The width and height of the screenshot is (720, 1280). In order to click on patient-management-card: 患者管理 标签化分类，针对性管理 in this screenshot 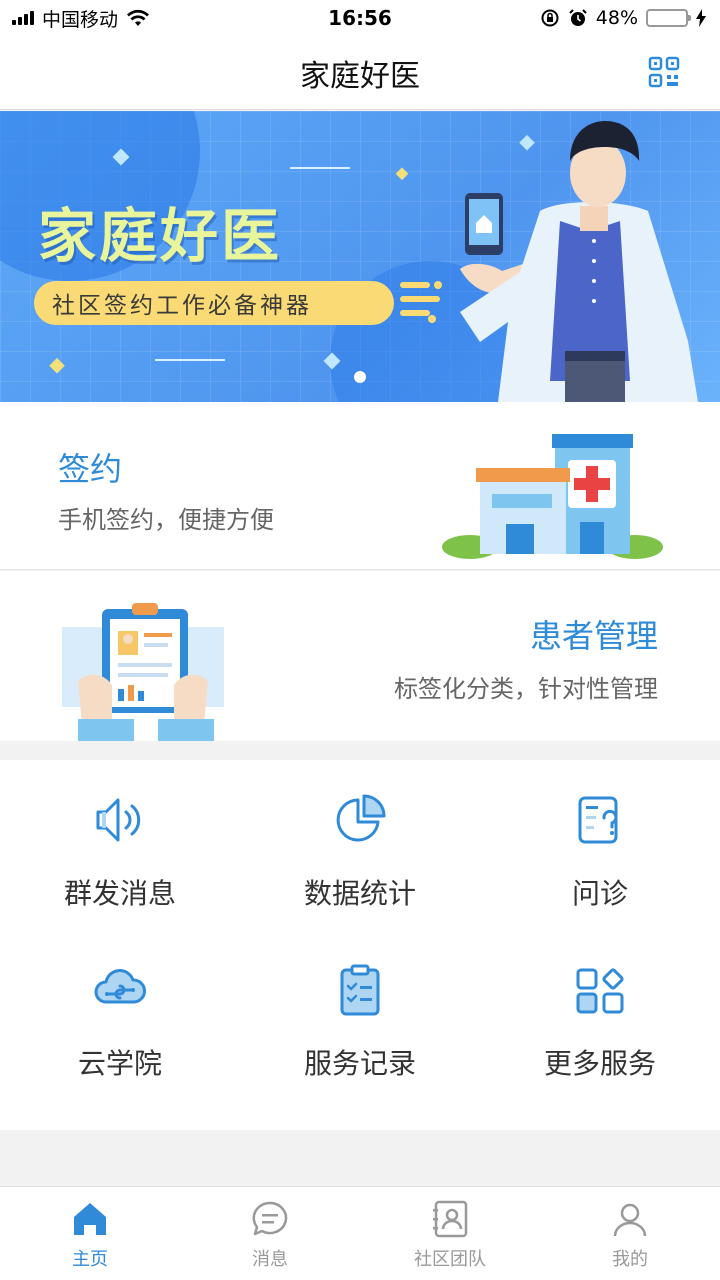, I will do `click(360, 656)`.